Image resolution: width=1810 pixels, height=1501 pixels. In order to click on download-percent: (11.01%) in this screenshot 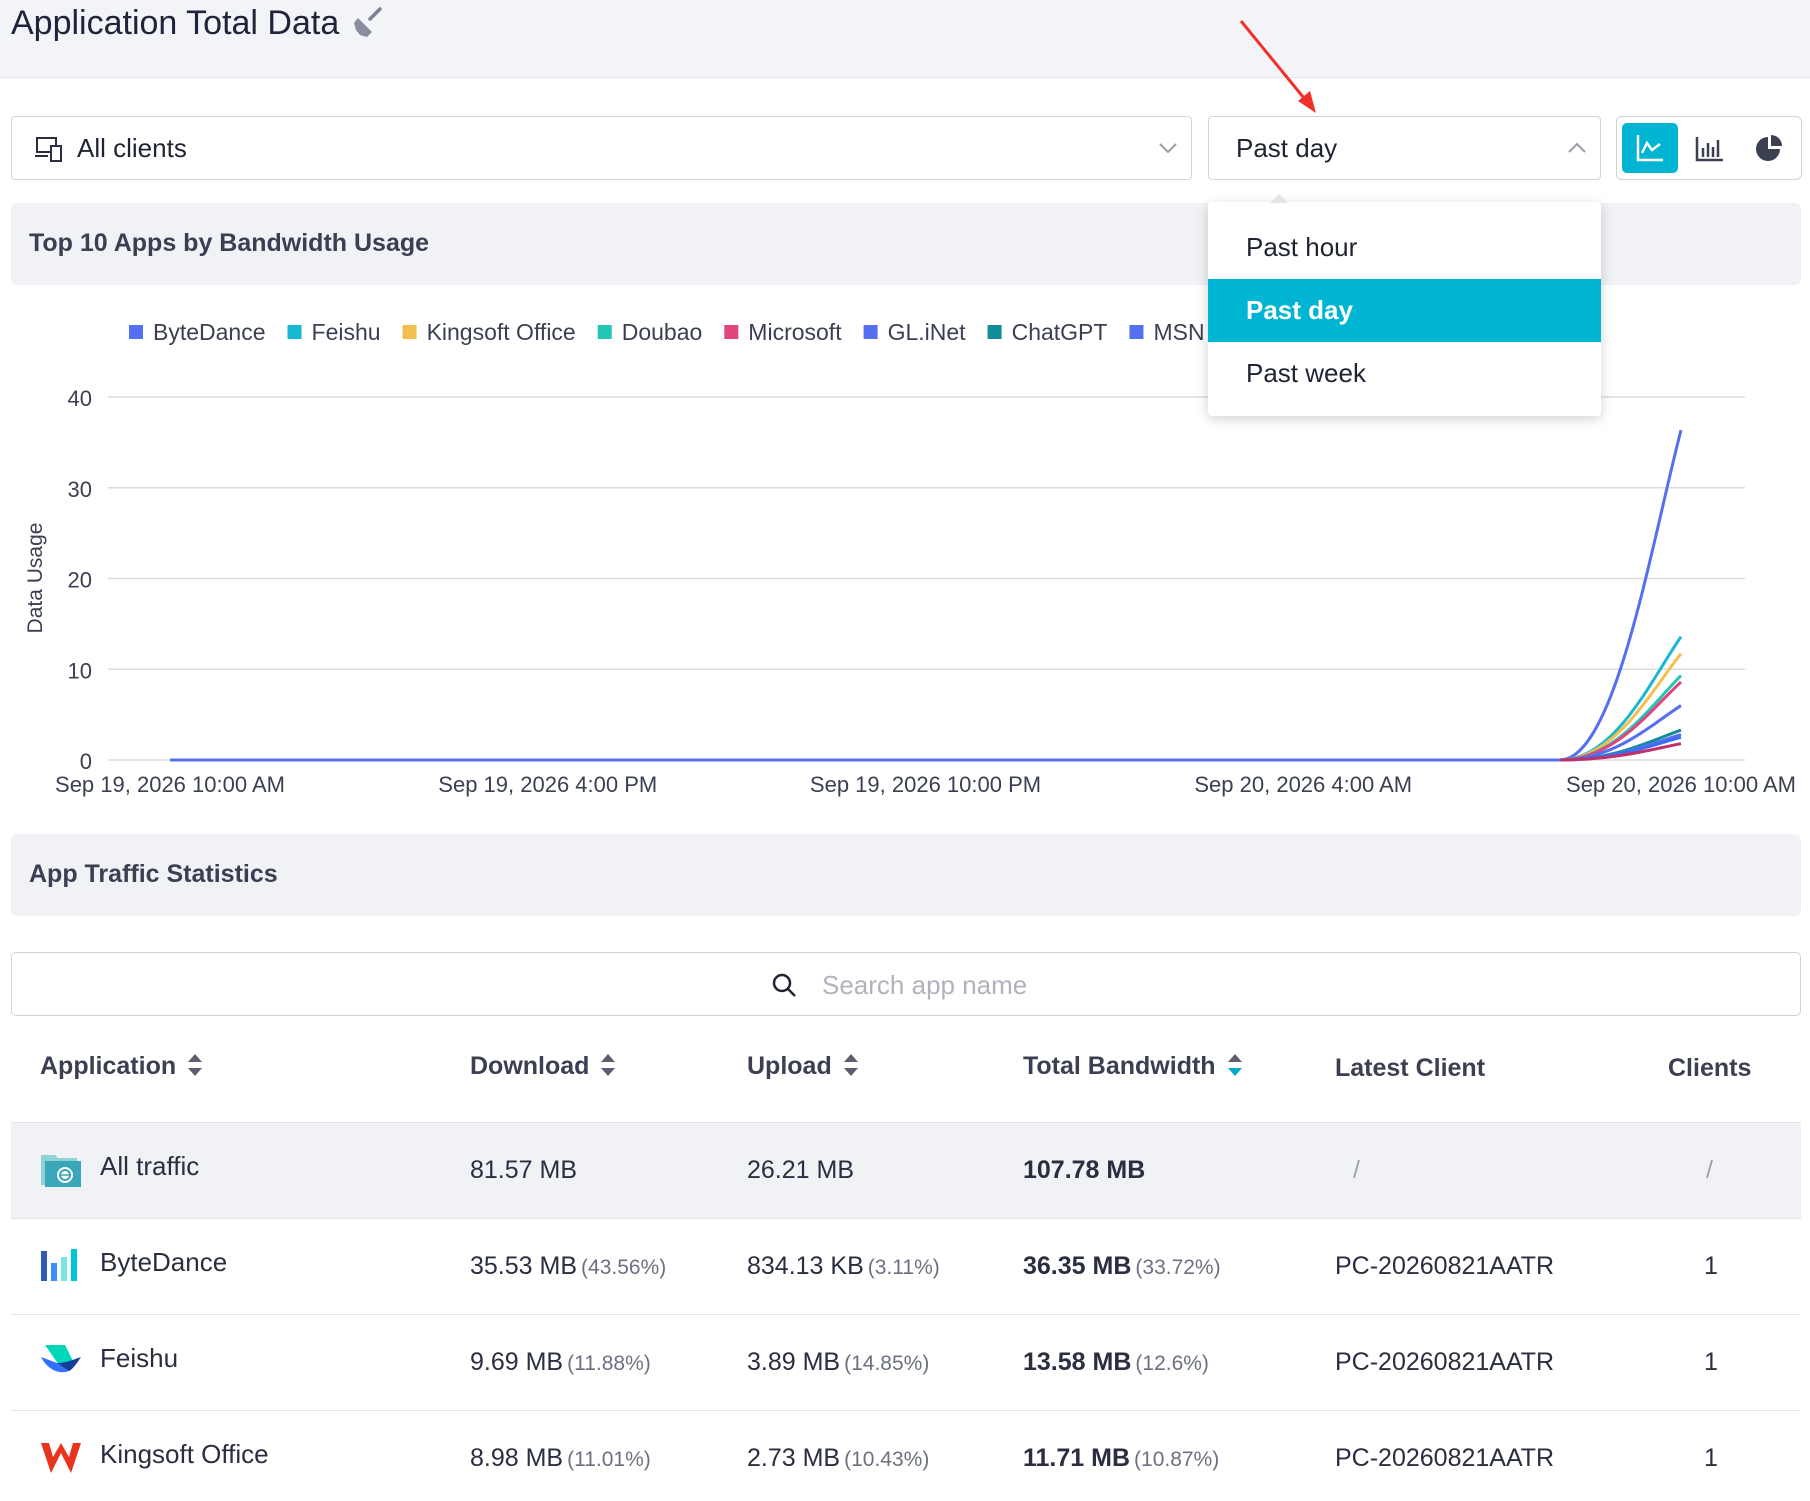, I will do `click(609, 1459)`.